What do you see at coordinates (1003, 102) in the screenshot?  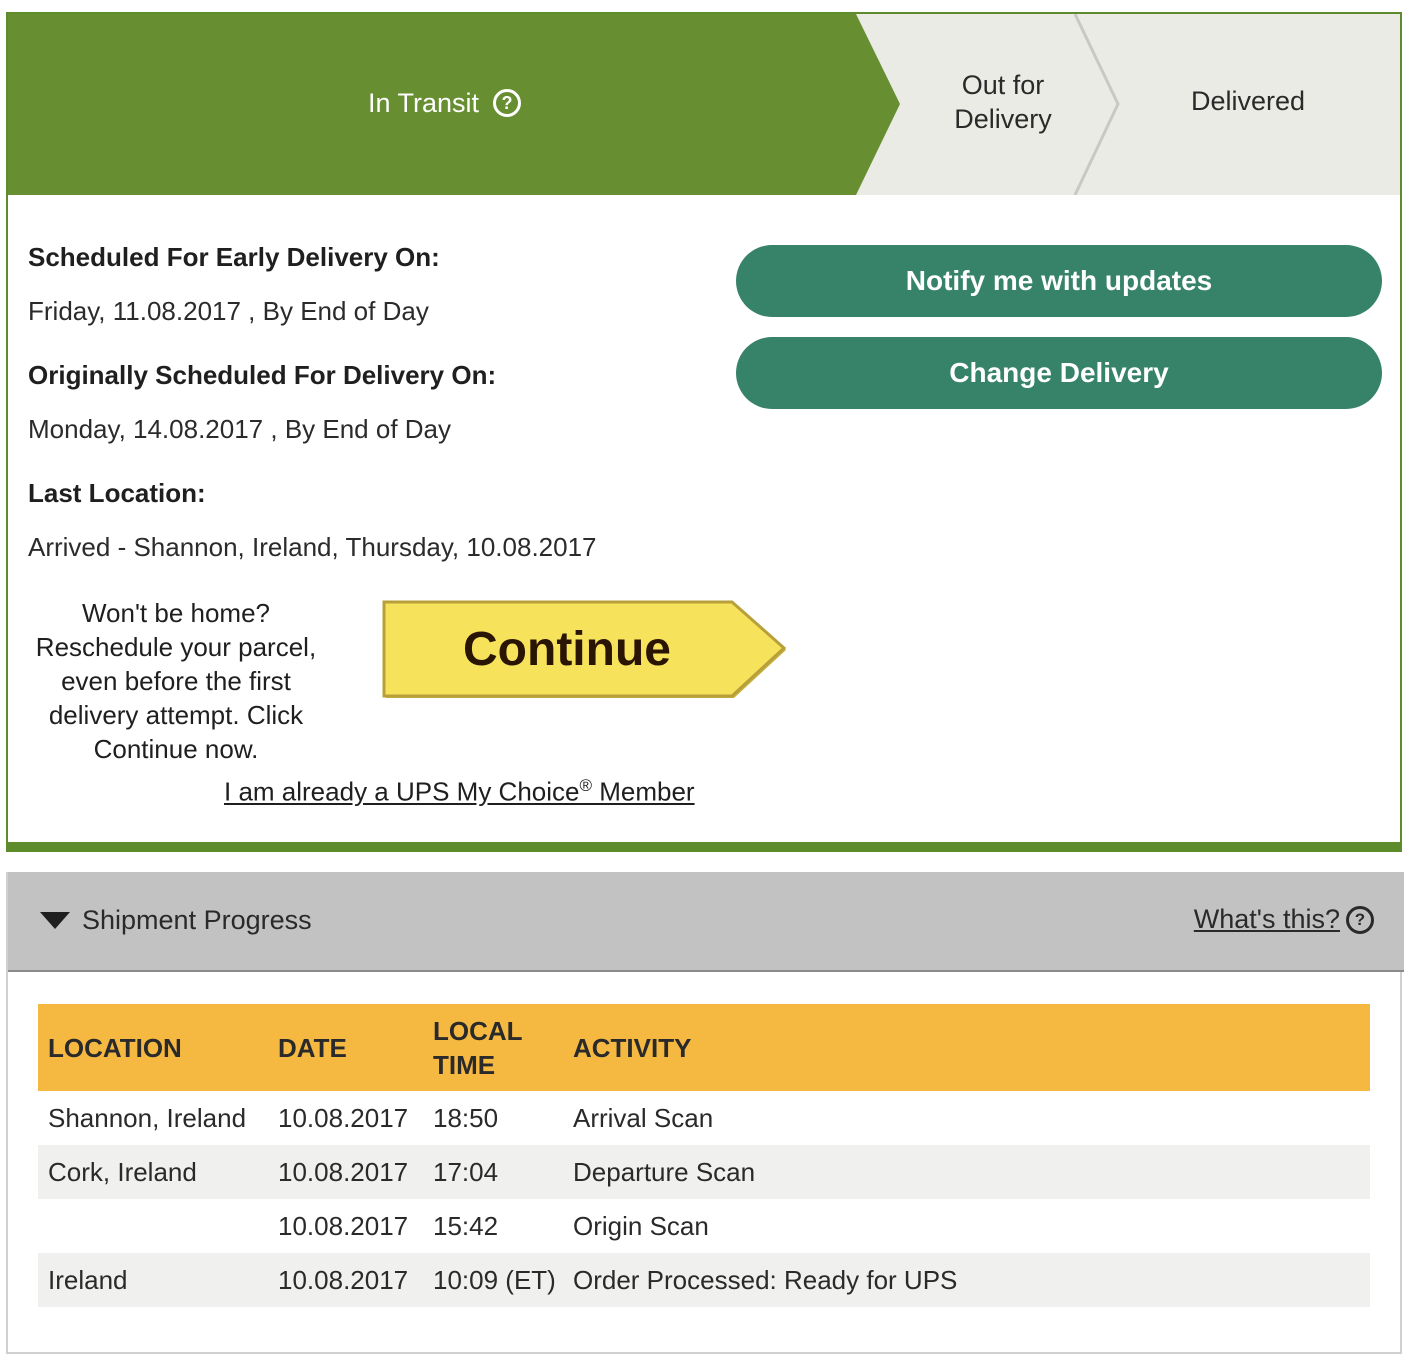 I see `step-out-for-delivery: Out for Delivery` at bounding box center [1003, 102].